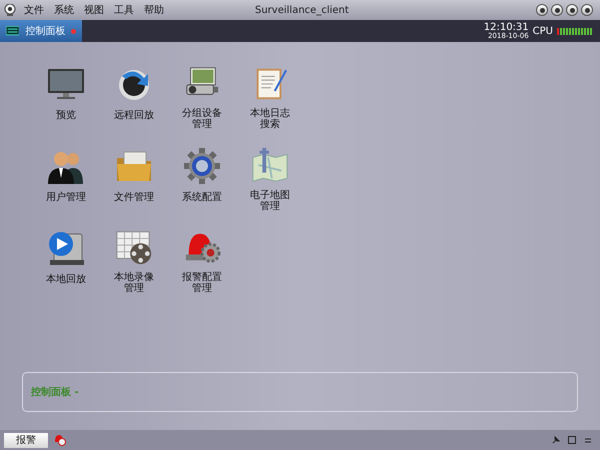 The height and width of the screenshot is (450, 600). What do you see at coordinates (134, 179) in the screenshot?
I see `module-tile: 文件管理` at bounding box center [134, 179].